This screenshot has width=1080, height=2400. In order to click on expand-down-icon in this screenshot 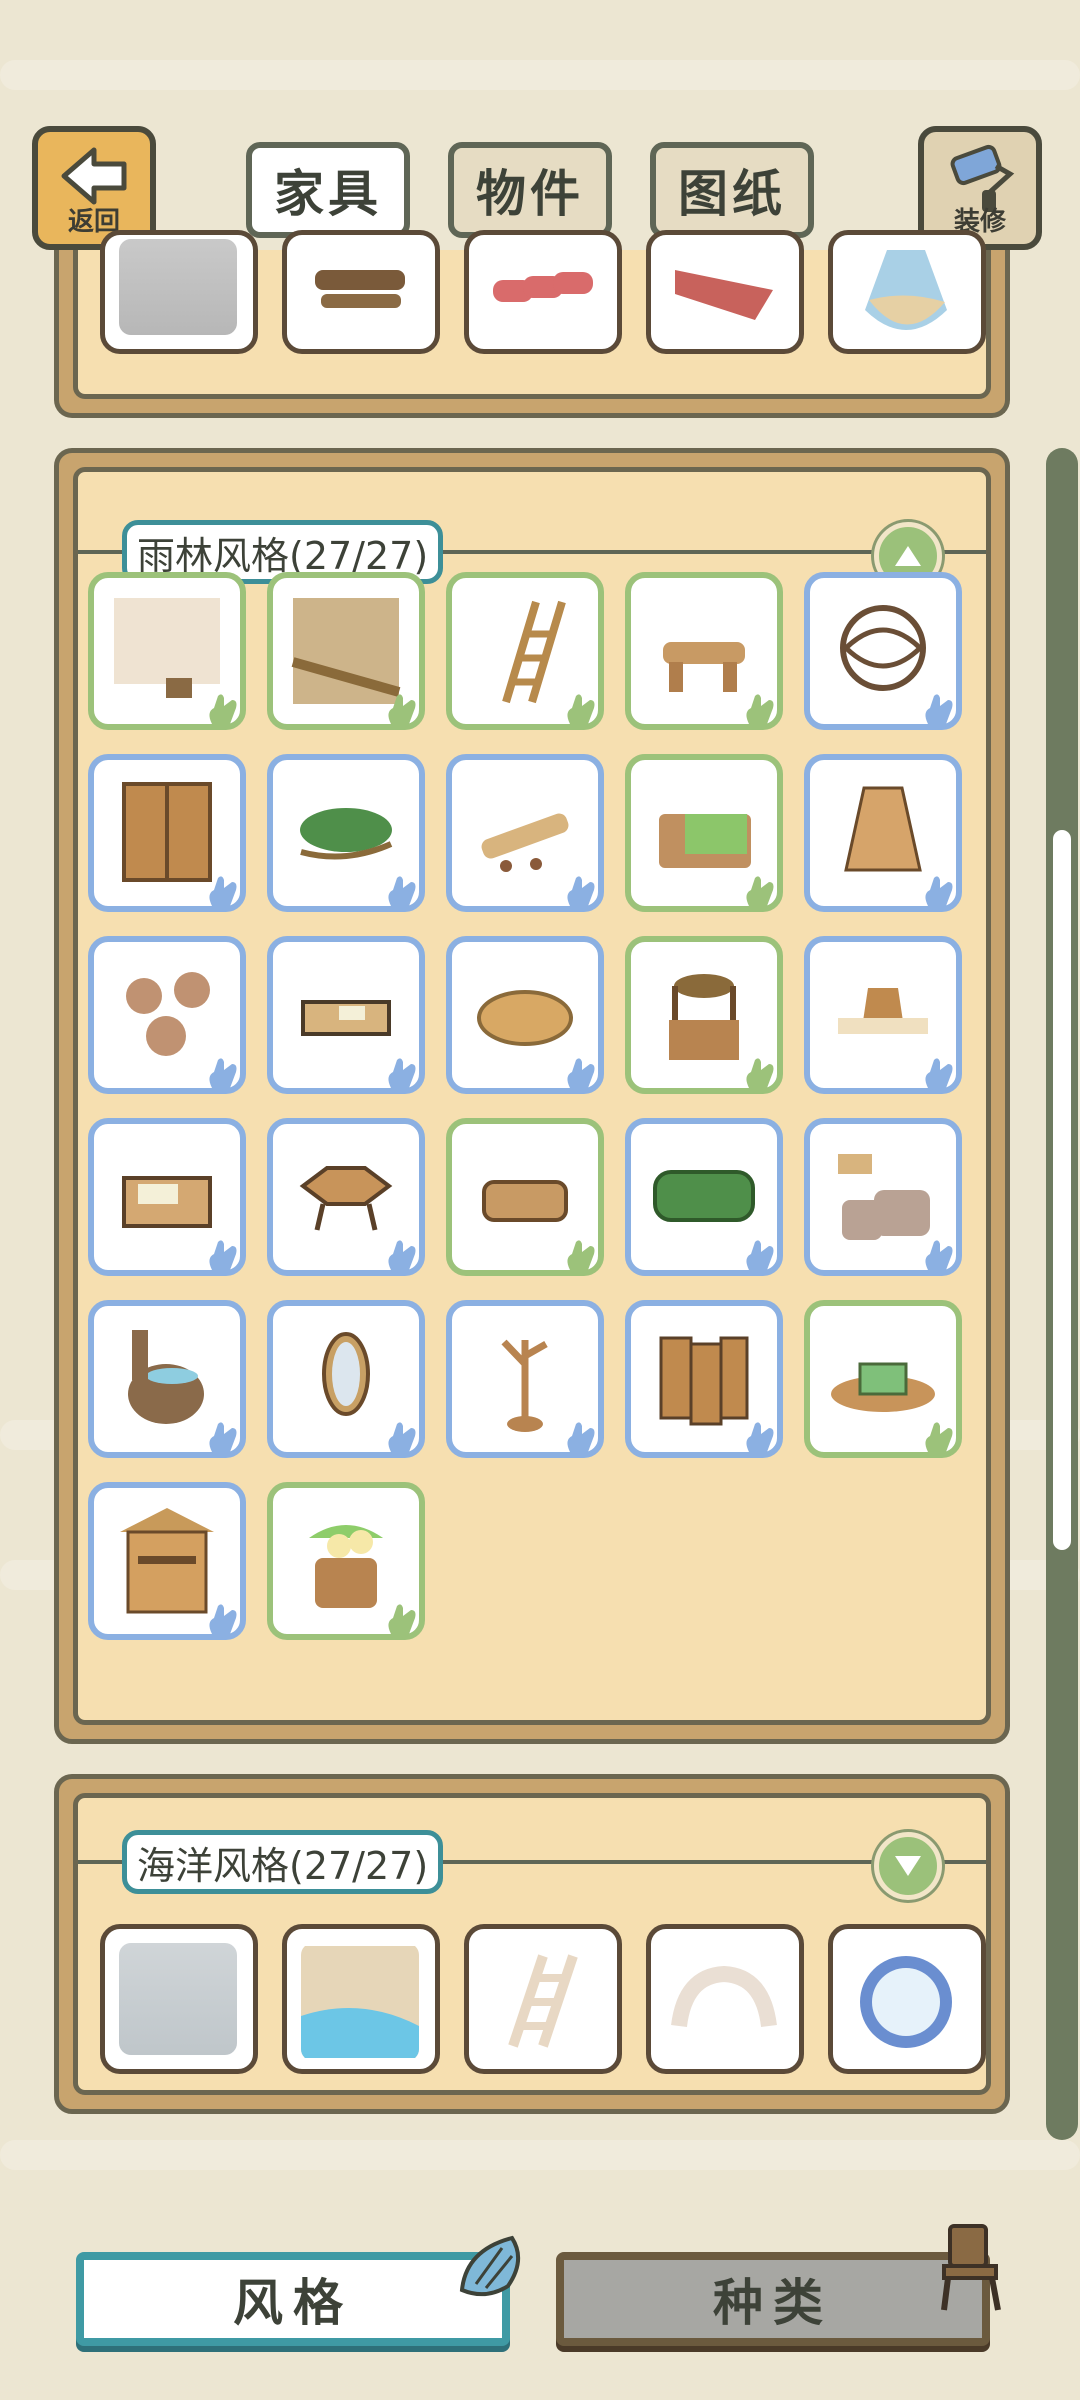, I will do `click(908, 1866)`.